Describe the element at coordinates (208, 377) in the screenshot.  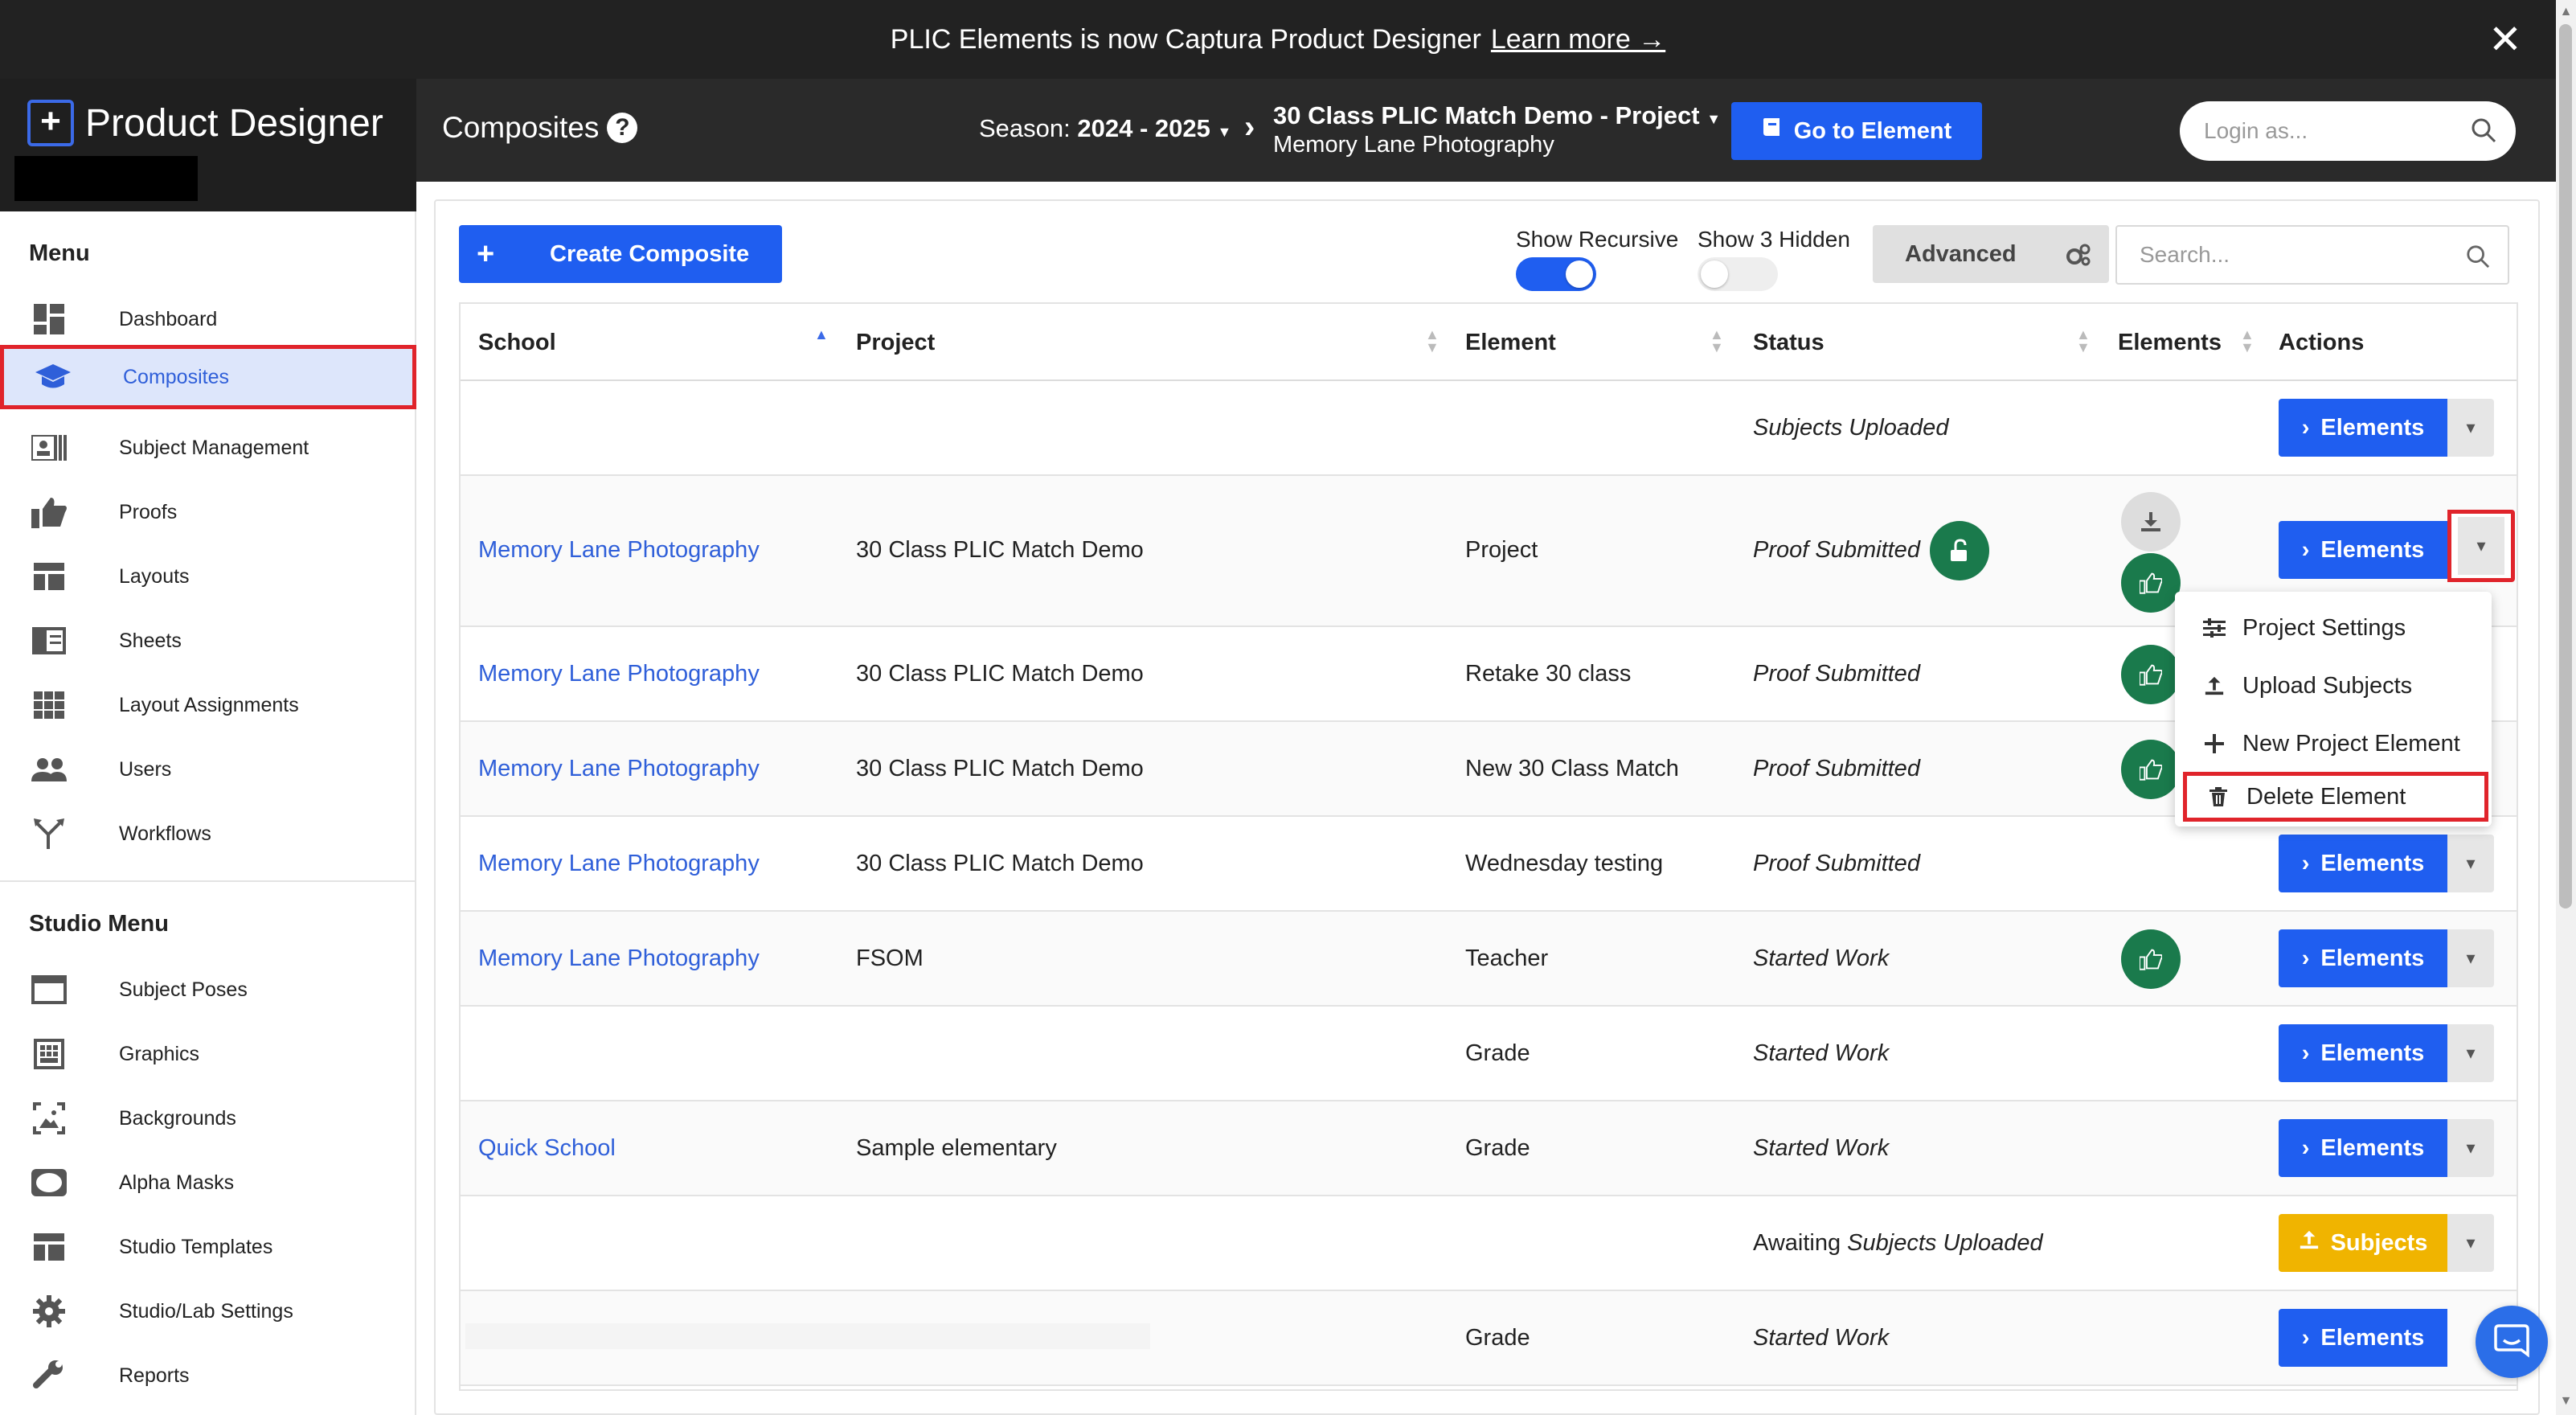
I see `sidebar-item-composites: Composites` at that location.